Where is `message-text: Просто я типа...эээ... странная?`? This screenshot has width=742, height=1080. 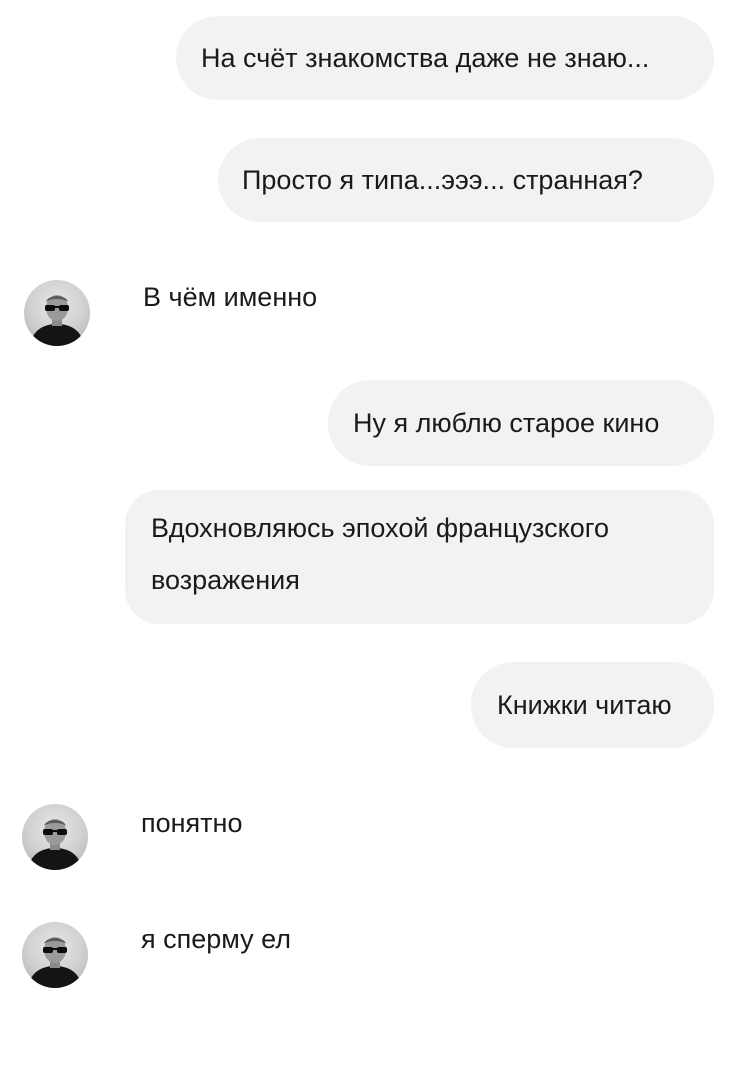
message-text: Просто я типа...эээ... странная? is located at coordinates (442, 180).